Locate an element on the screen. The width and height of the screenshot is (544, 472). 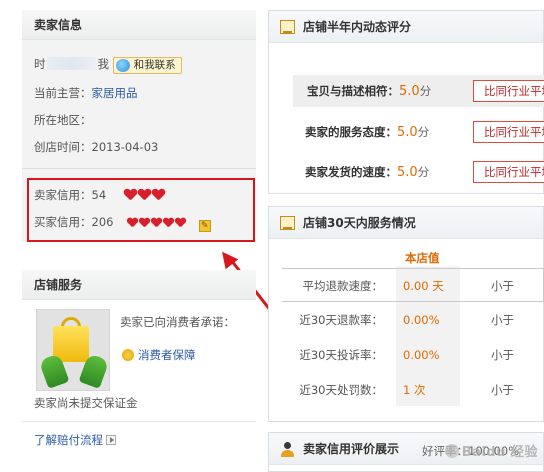
service-title: 店铺30天内服务情况 is located at coordinates (359, 223).